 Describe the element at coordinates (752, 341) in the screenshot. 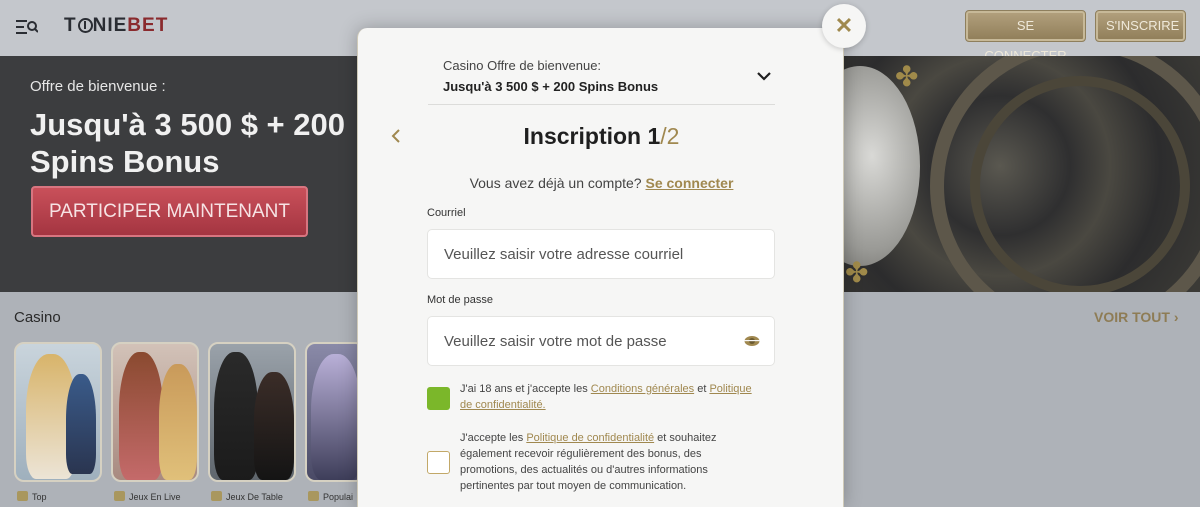

I see `eye-icon` at that location.